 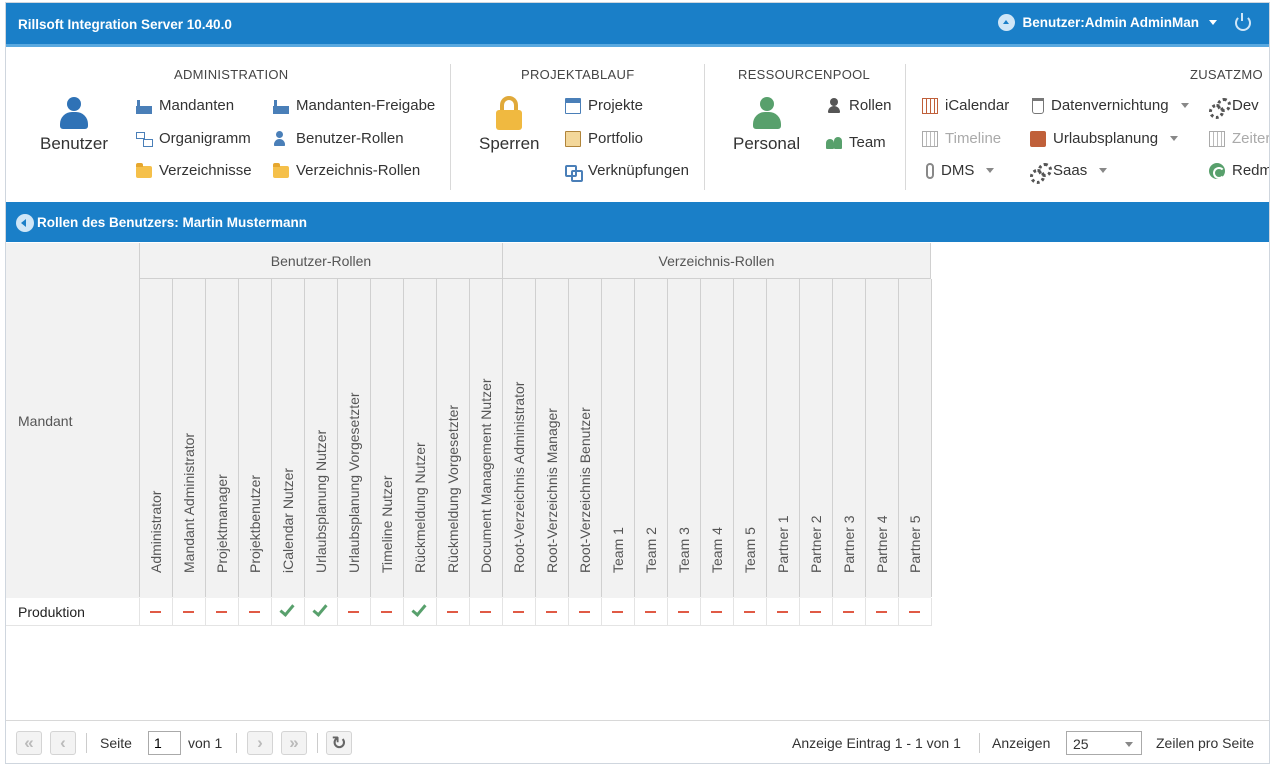 What do you see at coordinates (856, 142) in the screenshot?
I see `team-button: Team` at bounding box center [856, 142].